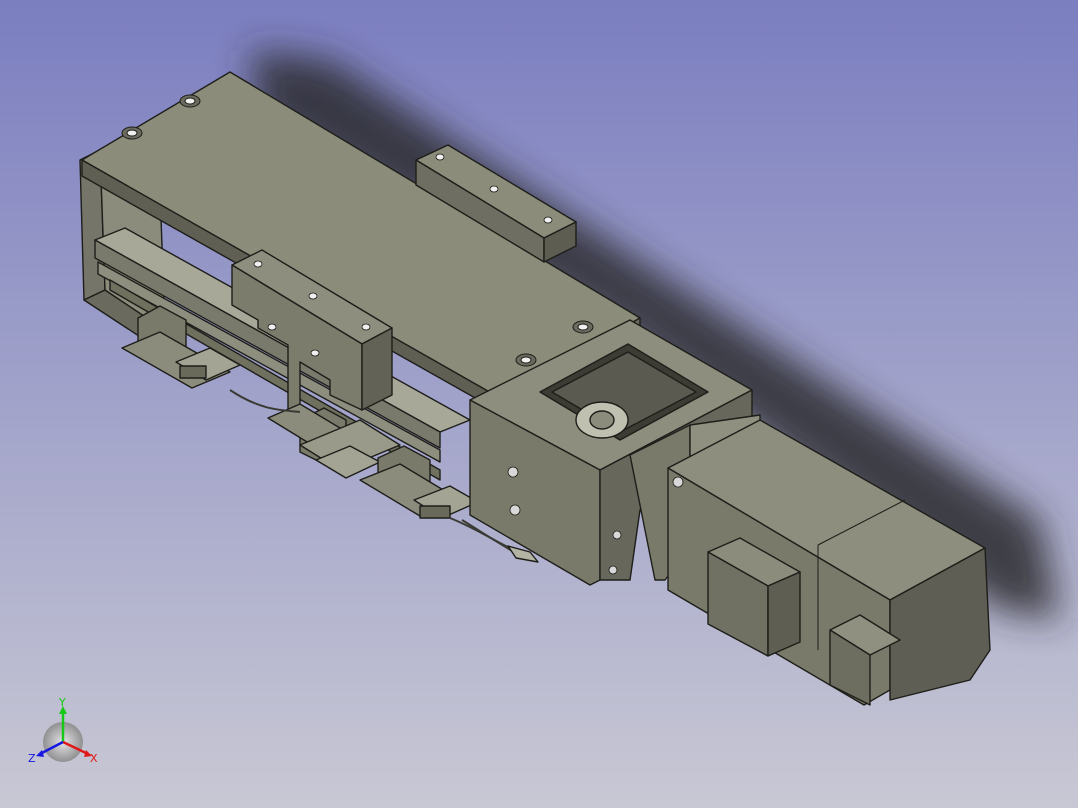 The width and height of the screenshot is (1078, 808). I want to click on axis-x-label: X, so click(94, 758).